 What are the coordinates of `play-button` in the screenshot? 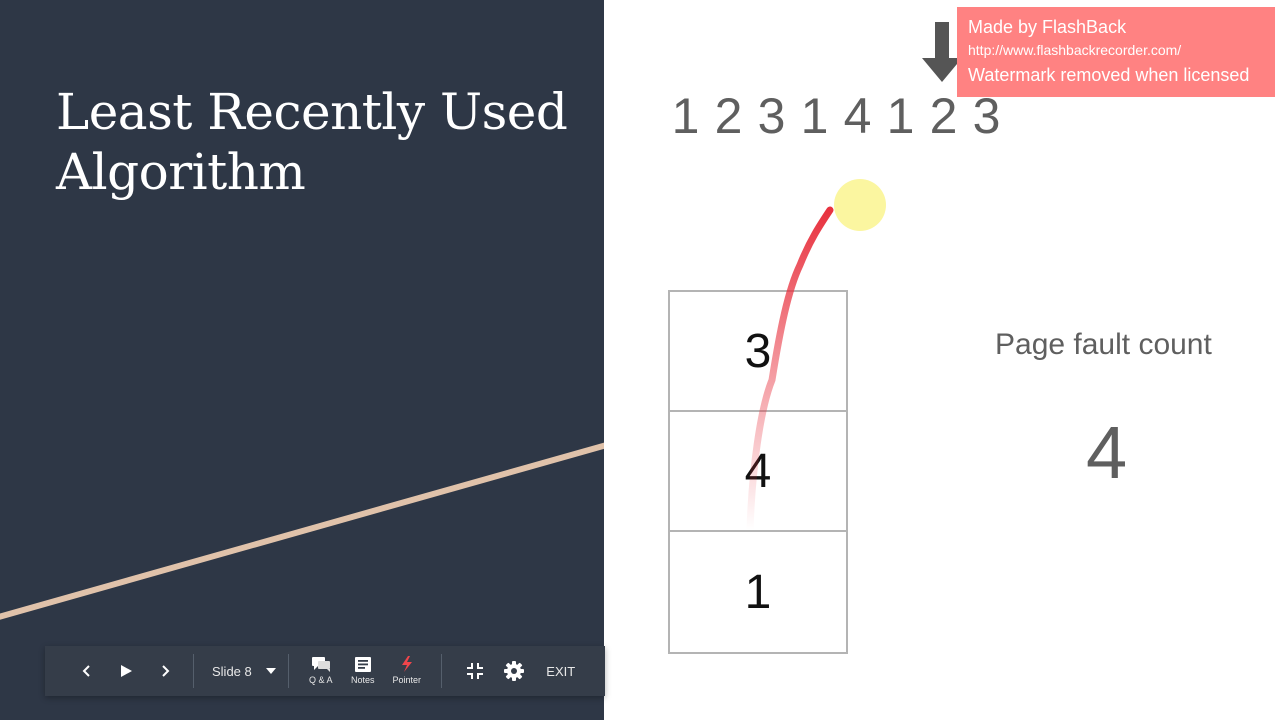 It's located at (126, 671).